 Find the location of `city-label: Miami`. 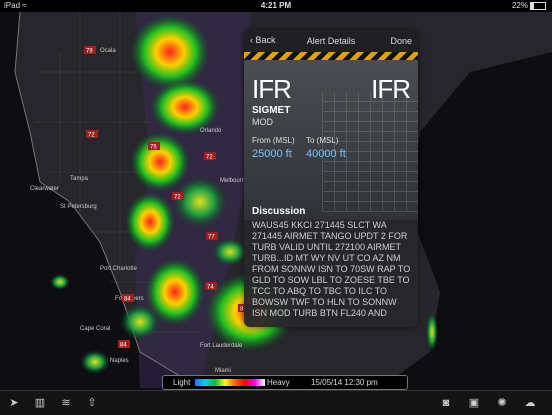

city-label: Miami is located at coordinates (223, 371).